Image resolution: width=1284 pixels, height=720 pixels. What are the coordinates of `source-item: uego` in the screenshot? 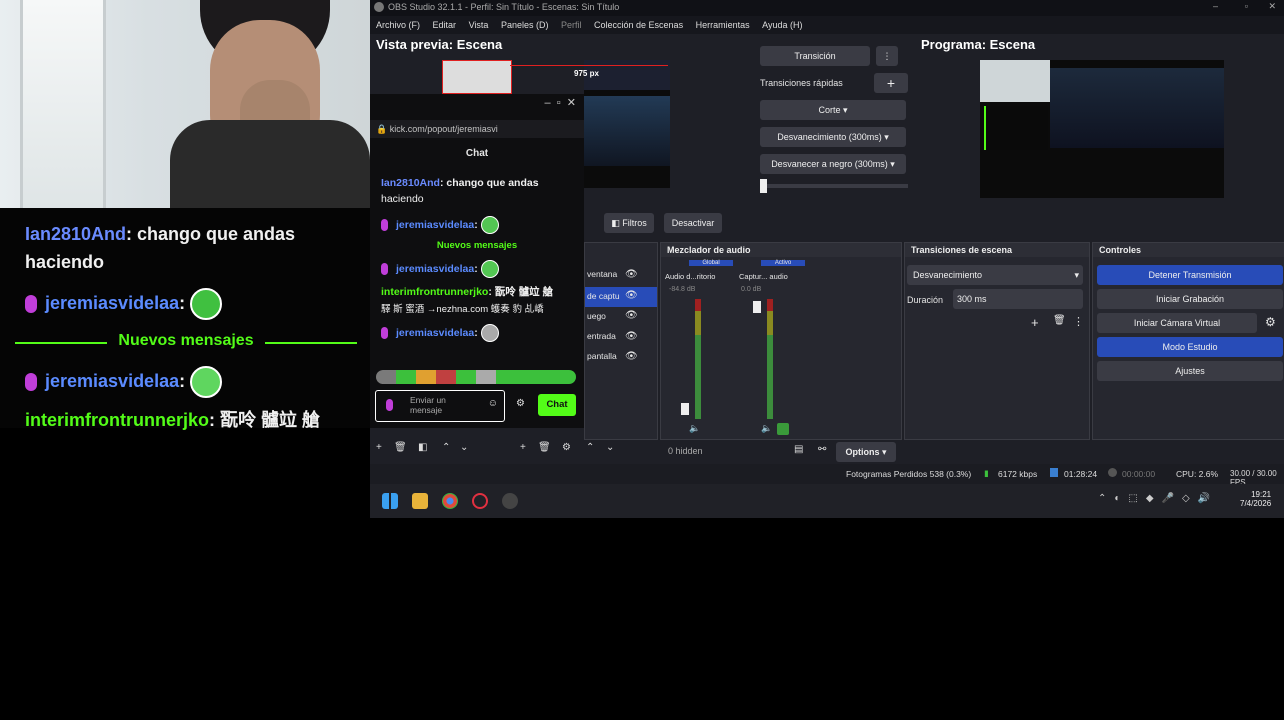 It's located at (596, 316).